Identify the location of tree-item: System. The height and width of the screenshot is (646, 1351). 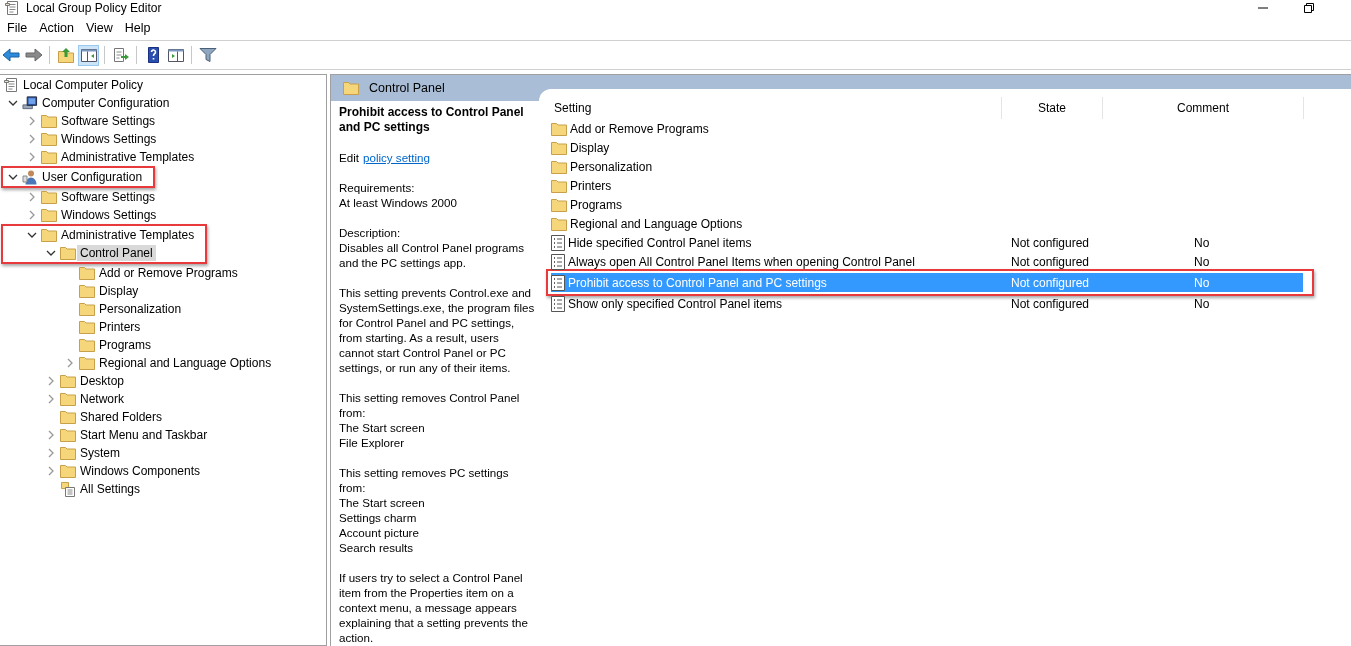
(100, 453).